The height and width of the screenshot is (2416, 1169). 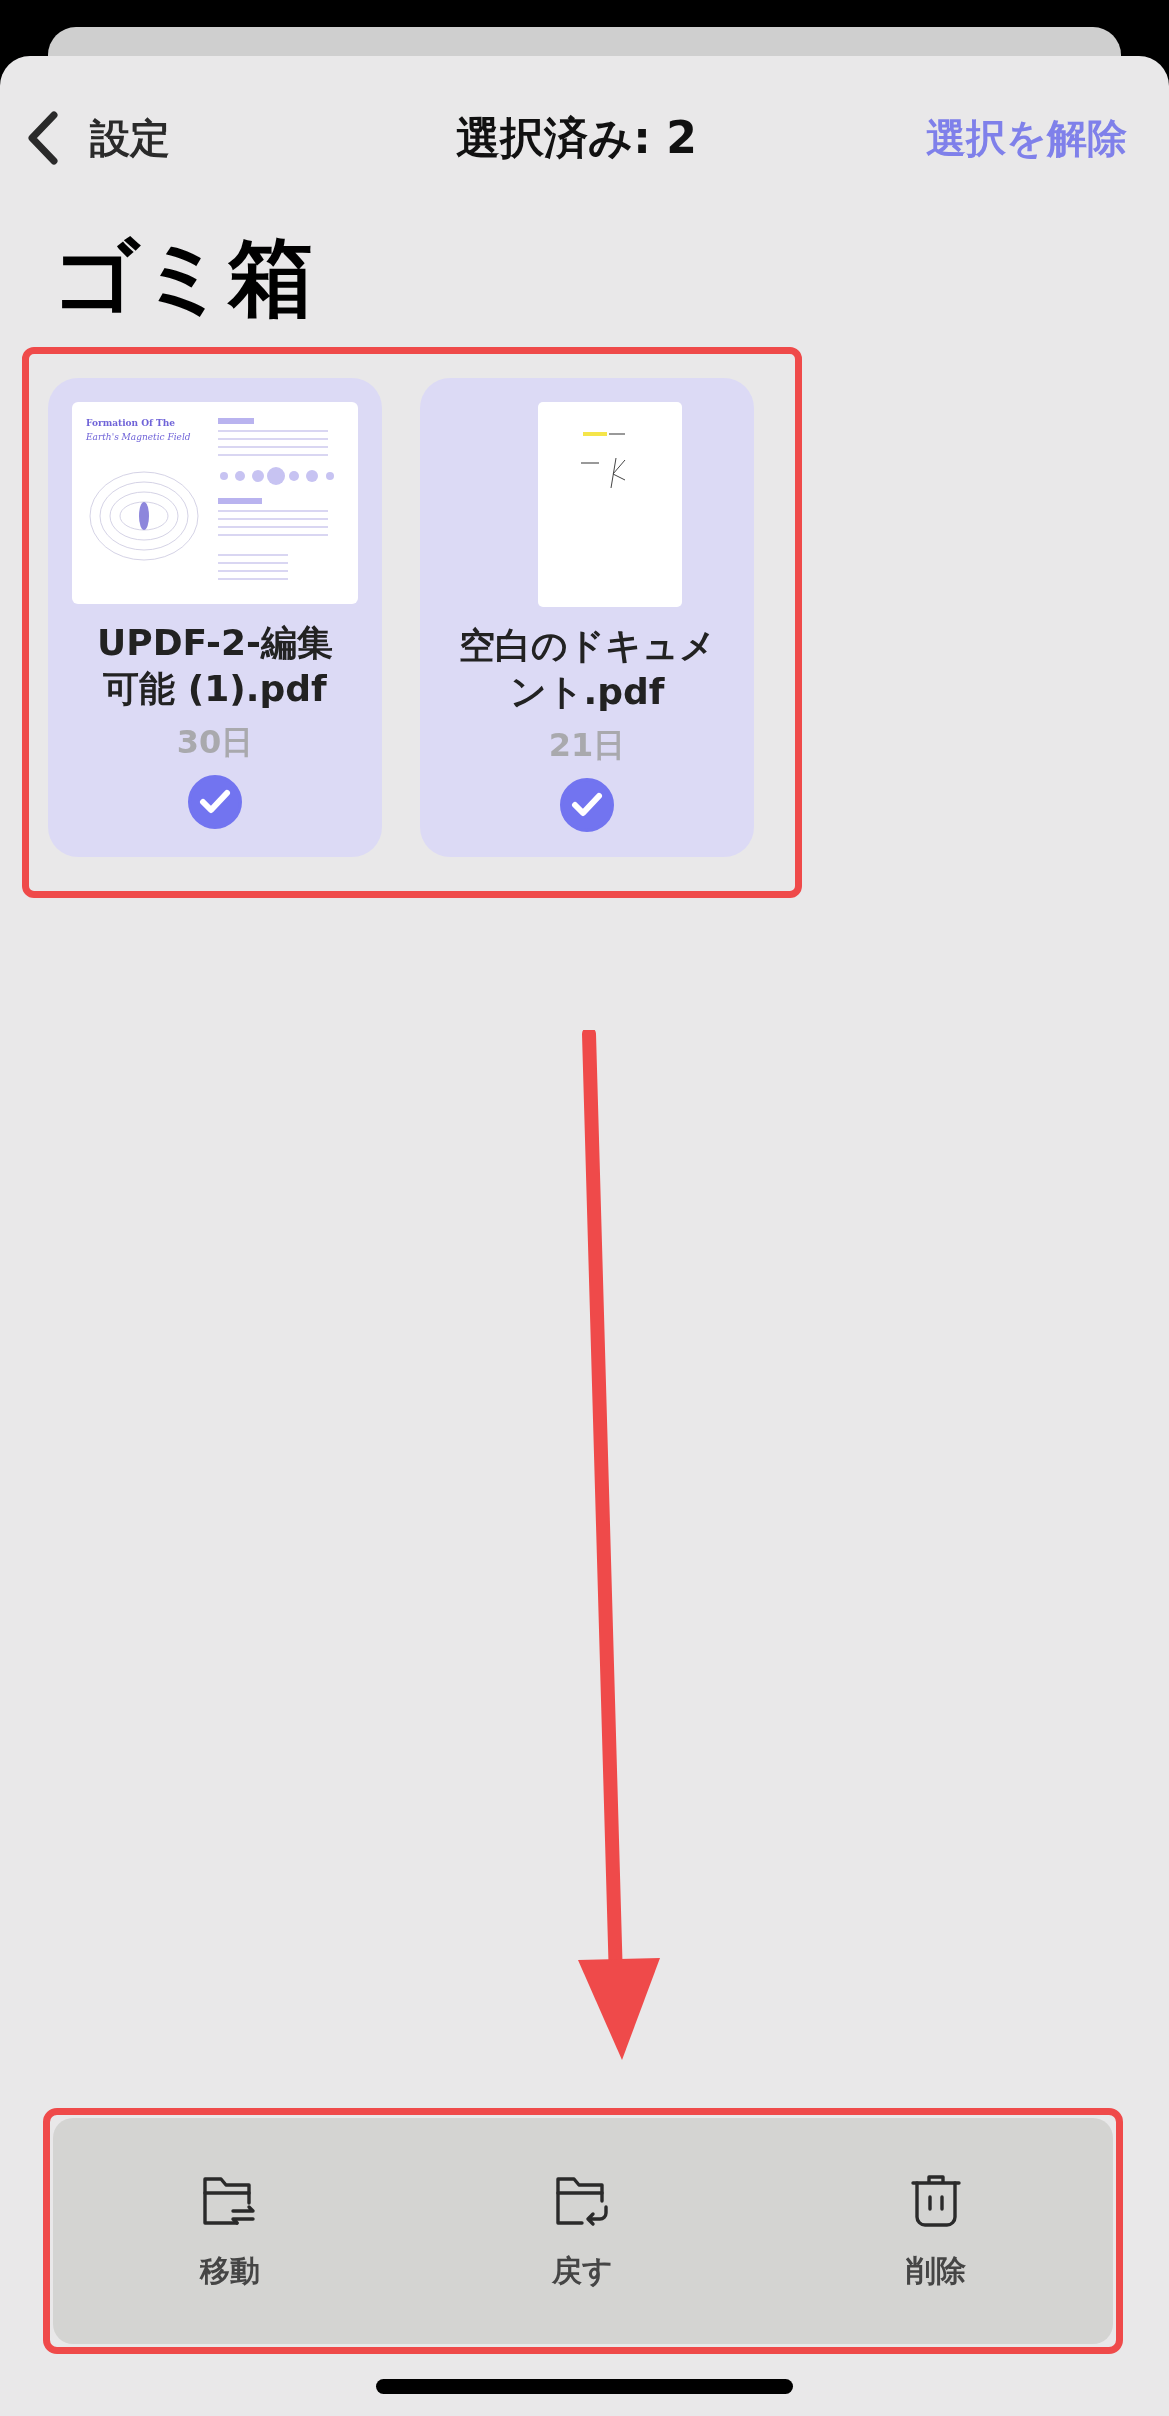 What do you see at coordinates (229, 2231) in the screenshot?
I see `toolbar-button: 移動` at bounding box center [229, 2231].